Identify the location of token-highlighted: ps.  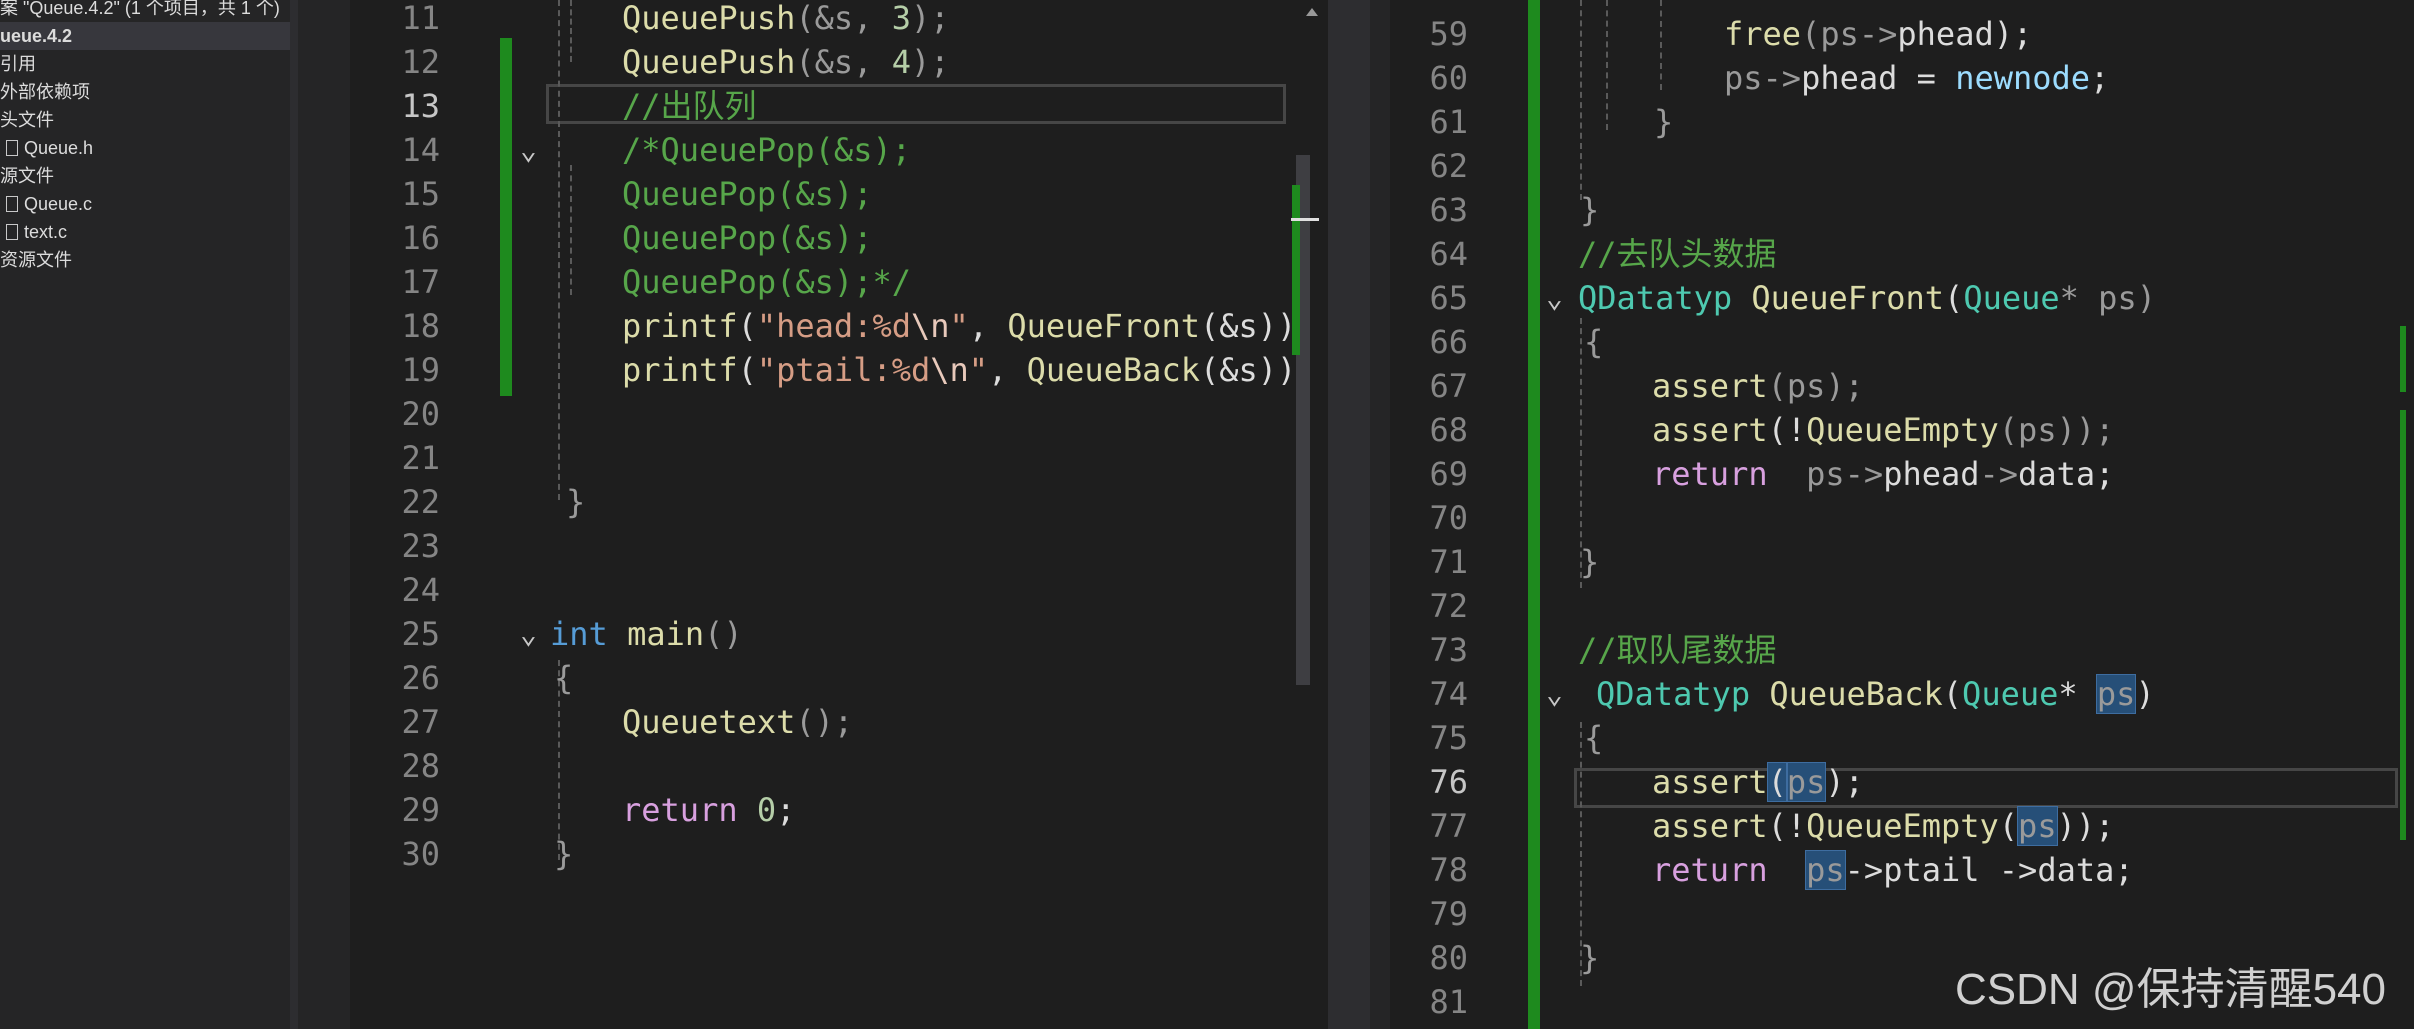
(1806, 782).